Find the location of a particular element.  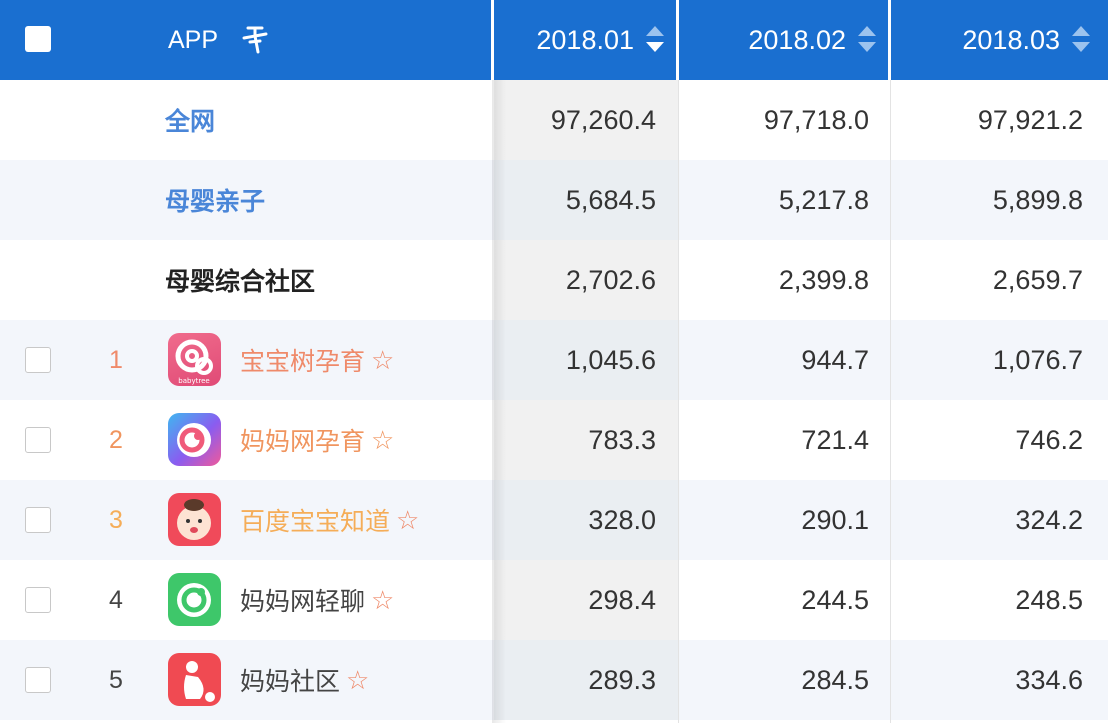

babytree-icon-text: babytree is located at coordinates (193, 381).